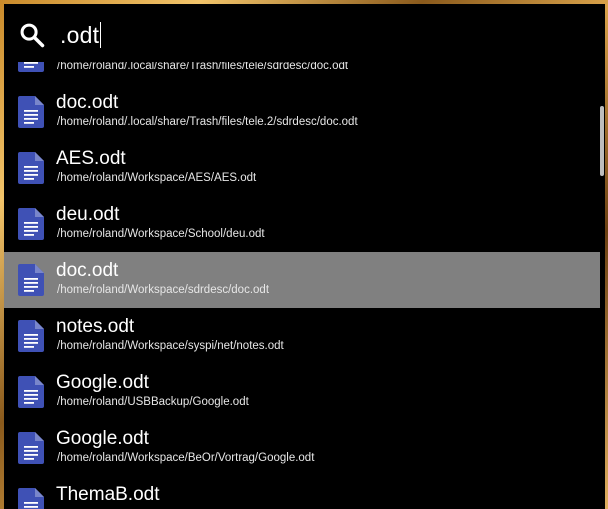  I want to click on result-filepath: /home/roland/USBBackup/Google.odt, so click(153, 402).